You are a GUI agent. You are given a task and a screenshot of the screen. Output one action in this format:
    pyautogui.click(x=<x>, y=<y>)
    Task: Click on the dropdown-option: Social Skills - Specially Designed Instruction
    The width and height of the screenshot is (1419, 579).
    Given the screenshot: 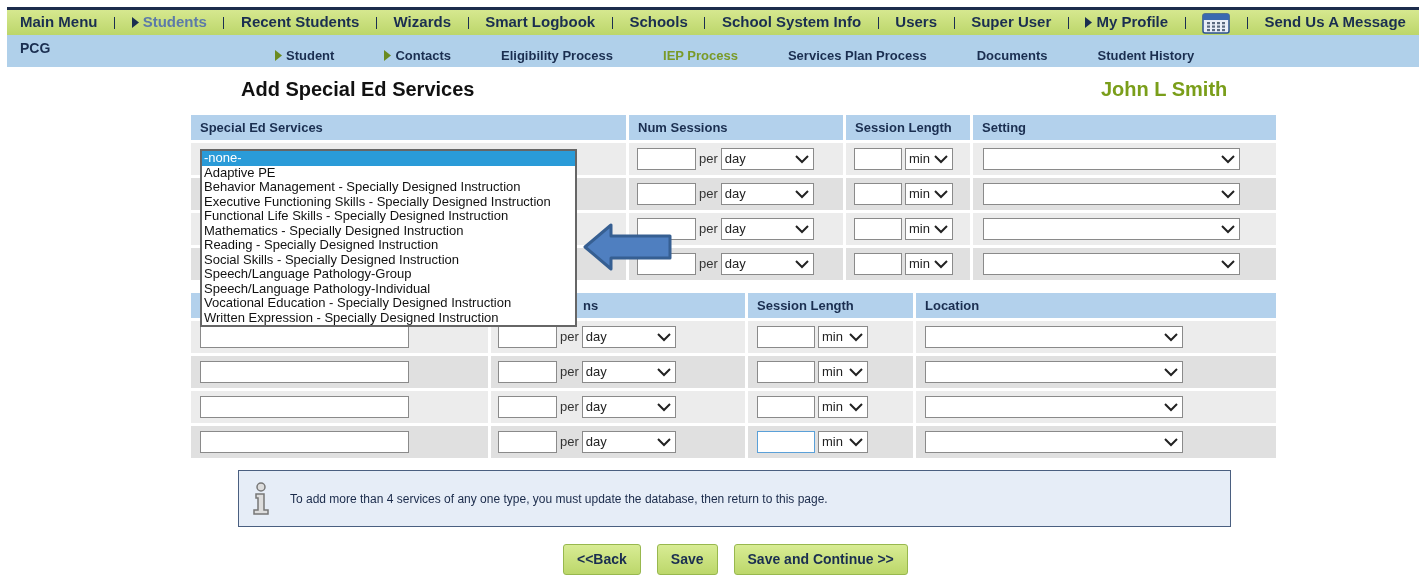 What is the action you would take?
    pyautogui.click(x=388, y=259)
    